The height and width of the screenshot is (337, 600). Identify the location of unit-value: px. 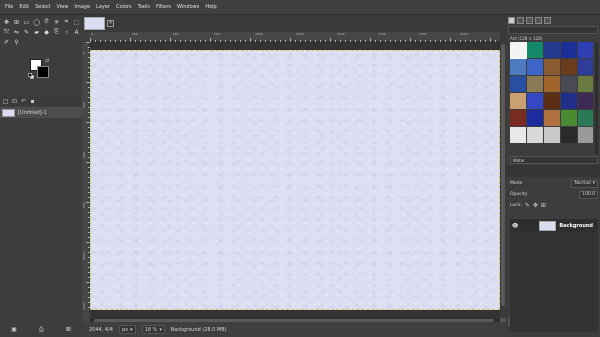
(125, 329).